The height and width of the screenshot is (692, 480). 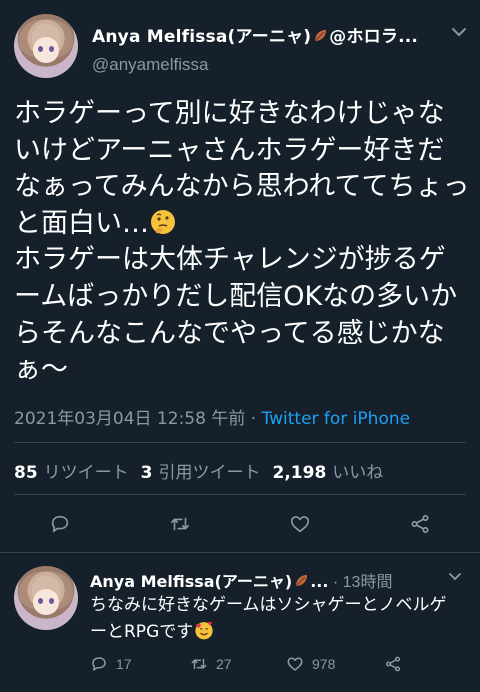 I want to click on smiling-face-with-hearts-icon, so click(x=204, y=630).